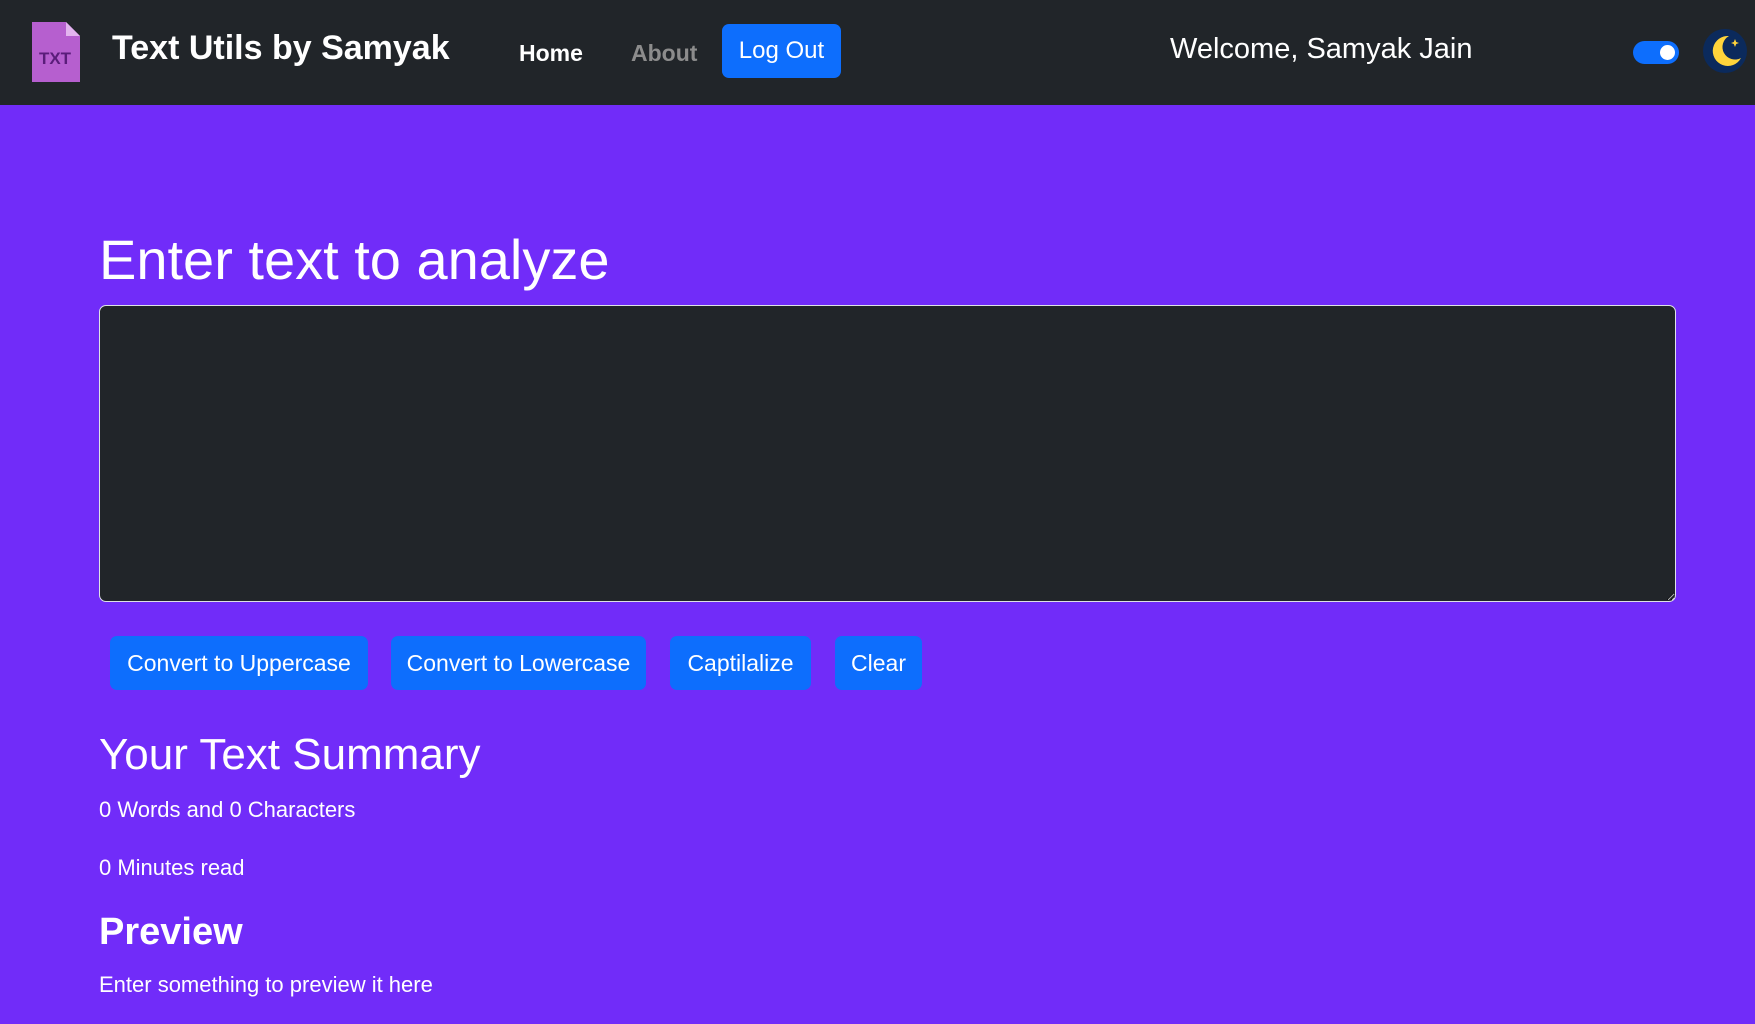 The image size is (1755, 1024). I want to click on welcome-message: Welcome, Samyak Jain, so click(1321, 49).